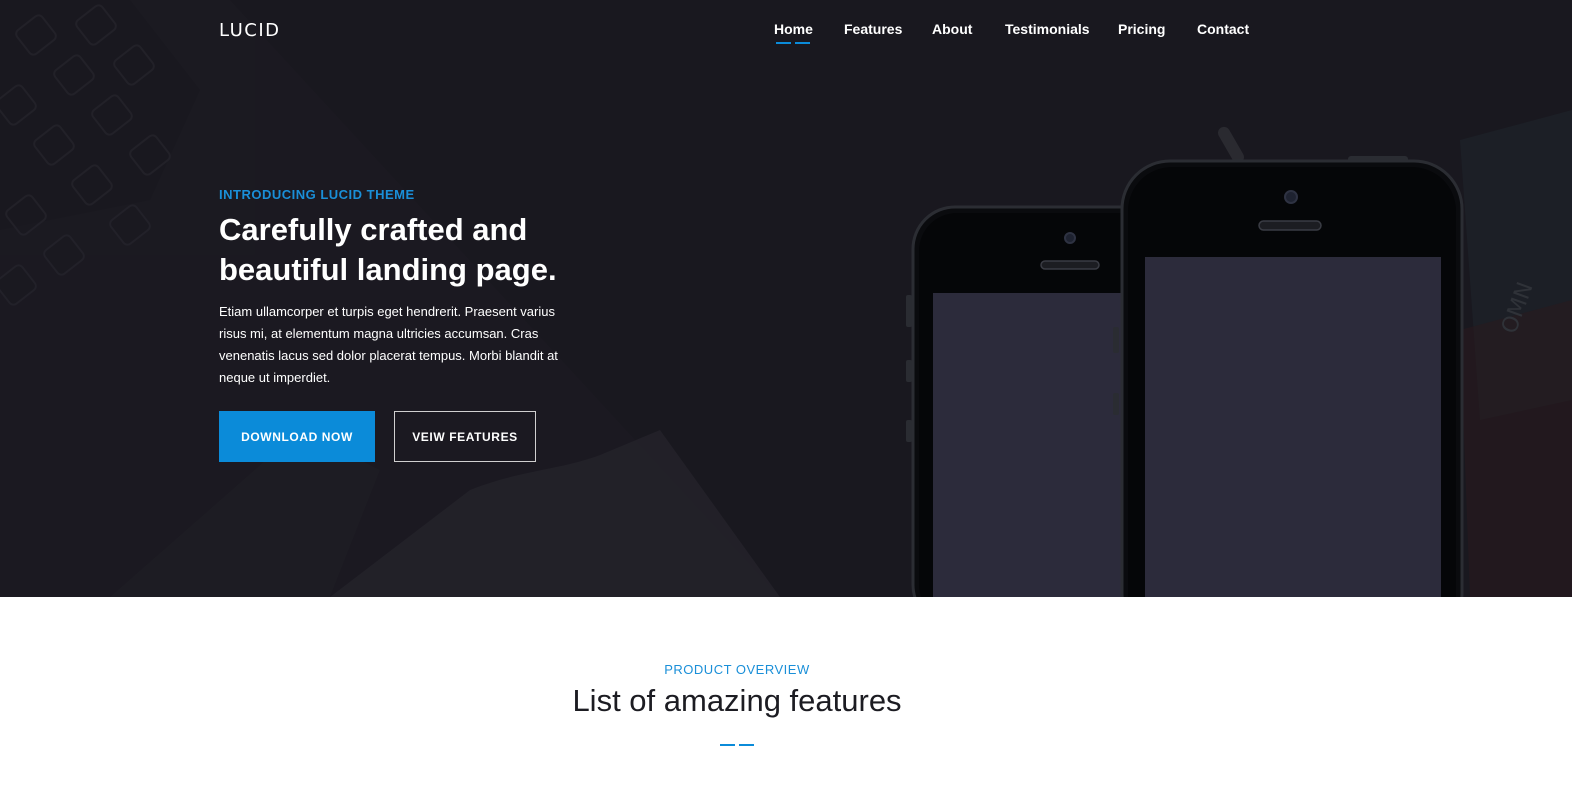 The height and width of the screenshot is (795, 1572). I want to click on hero-eyebrow: INTRODUCING LUCID THEME, so click(317, 194).